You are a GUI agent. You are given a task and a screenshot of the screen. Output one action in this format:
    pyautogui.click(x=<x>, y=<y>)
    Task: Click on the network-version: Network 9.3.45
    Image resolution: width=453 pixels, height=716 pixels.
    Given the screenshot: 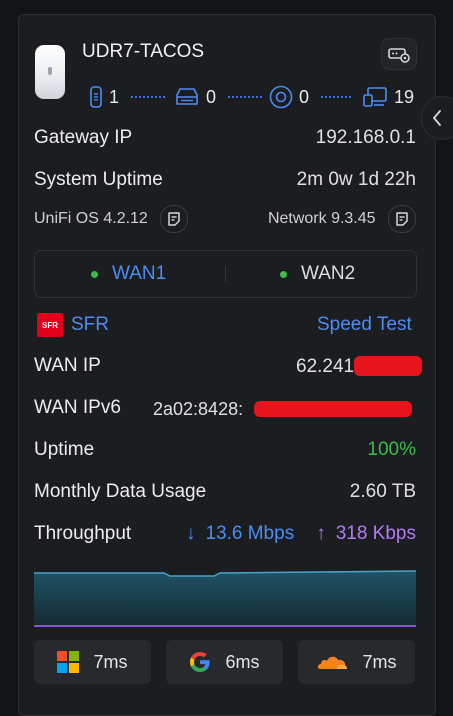 What is the action you would take?
    pyautogui.click(x=342, y=219)
    